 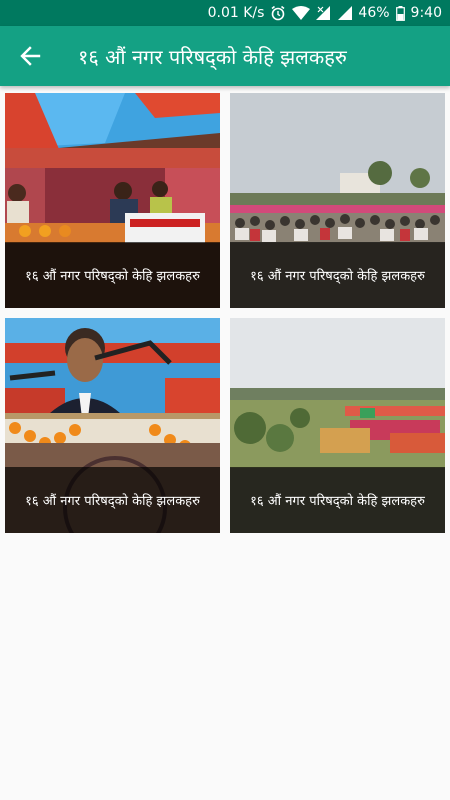 I want to click on battery-icon, so click(x=400, y=13).